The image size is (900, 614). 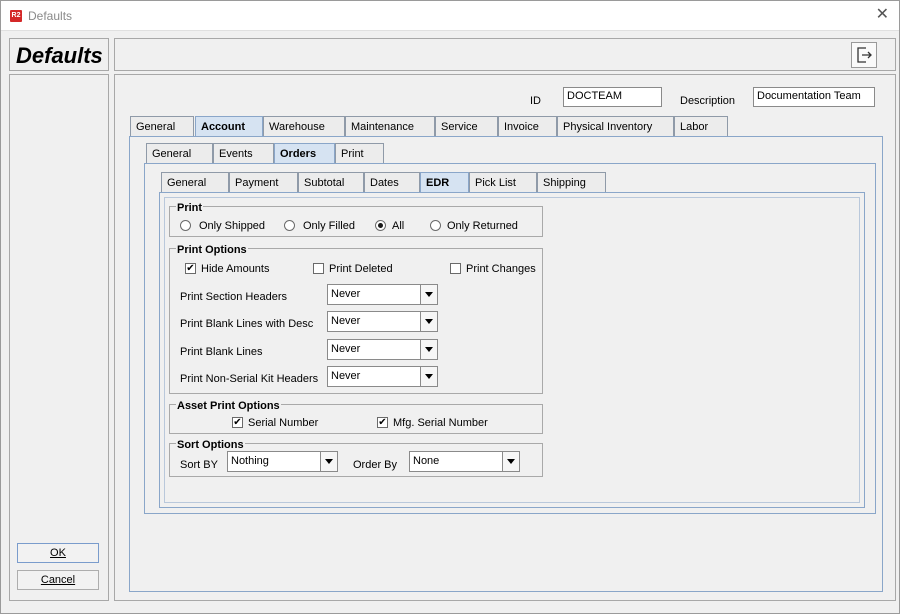 I want to click on tab-orders-general: General, so click(x=195, y=182).